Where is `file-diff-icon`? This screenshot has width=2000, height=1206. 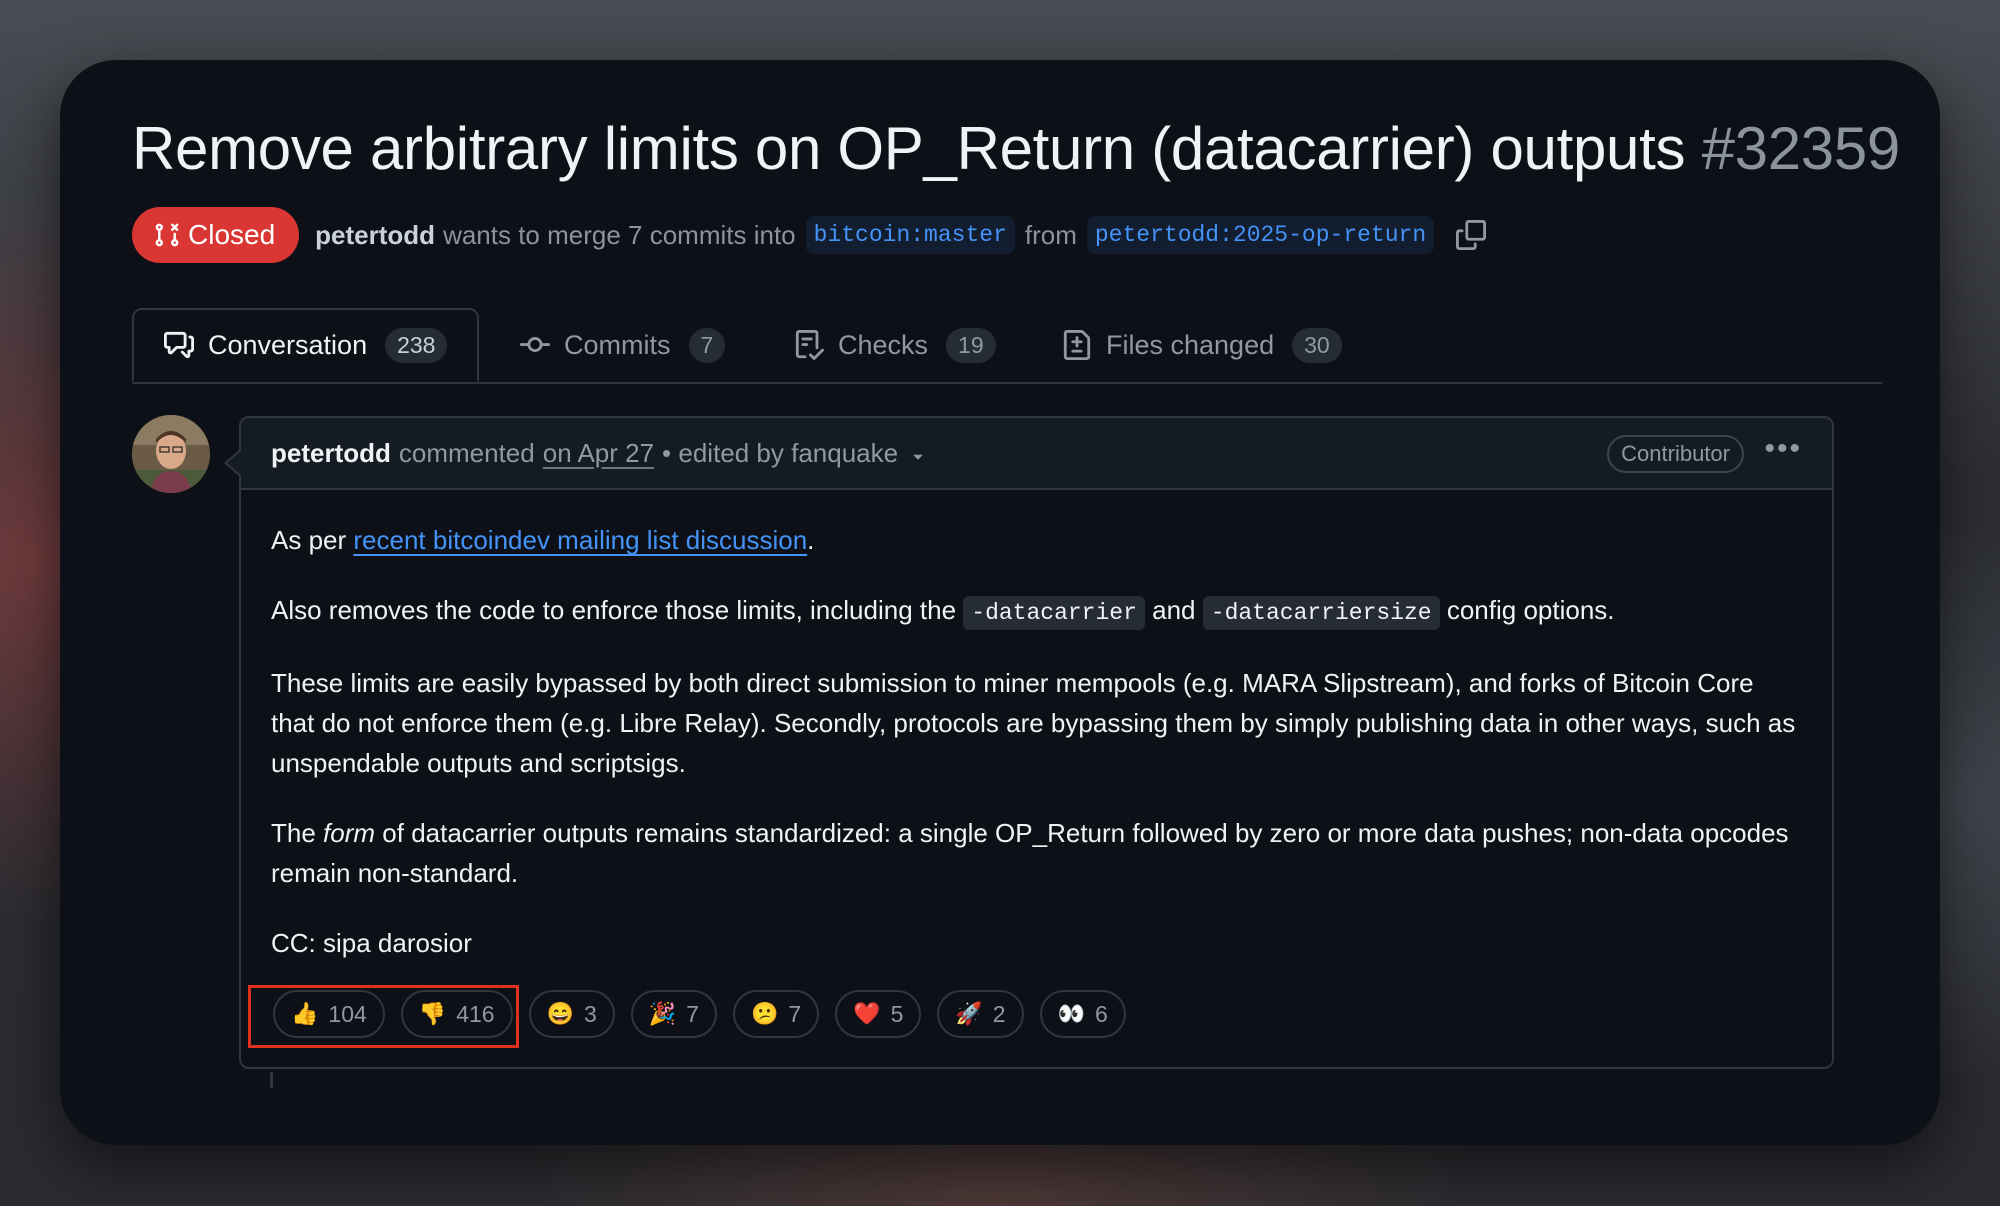
file-diff-icon is located at coordinates (1077, 345).